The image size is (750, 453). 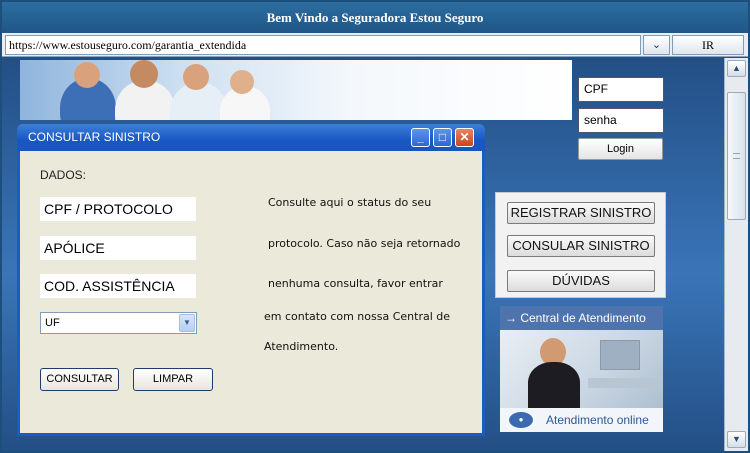 What do you see at coordinates (301, 346) in the screenshot?
I see `help-text-line: Atendimento.` at bounding box center [301, 346].